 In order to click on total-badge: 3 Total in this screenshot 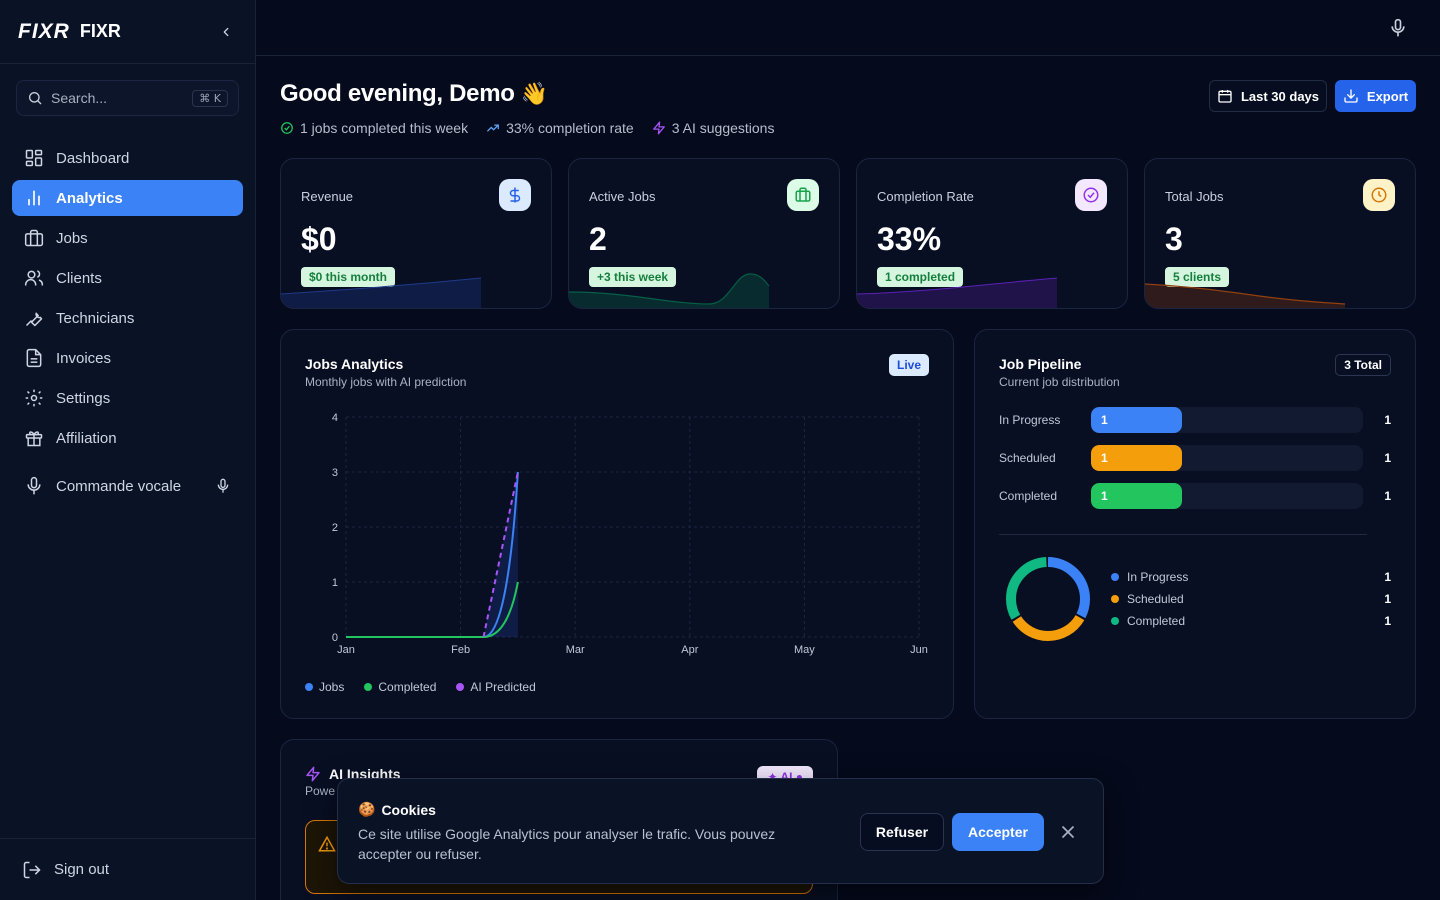, I will do `click(1363, 365)`.